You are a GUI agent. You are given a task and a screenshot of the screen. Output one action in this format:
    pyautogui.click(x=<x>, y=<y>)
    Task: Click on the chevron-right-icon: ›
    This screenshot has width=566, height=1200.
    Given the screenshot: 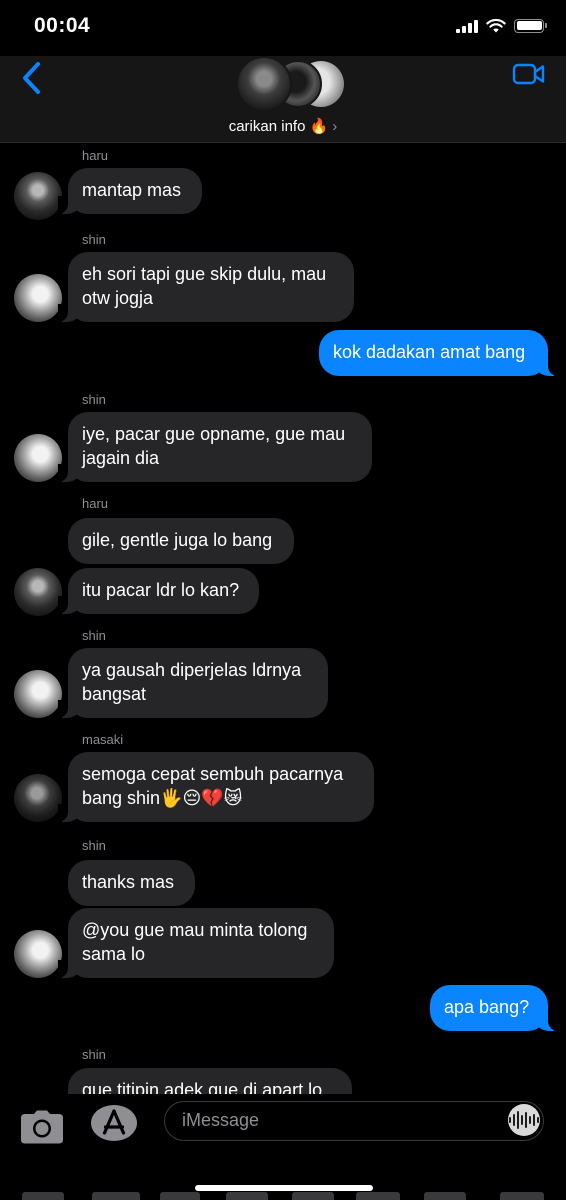 What is the action you would take?
    pyautogui.click(x=335, y=126)
    